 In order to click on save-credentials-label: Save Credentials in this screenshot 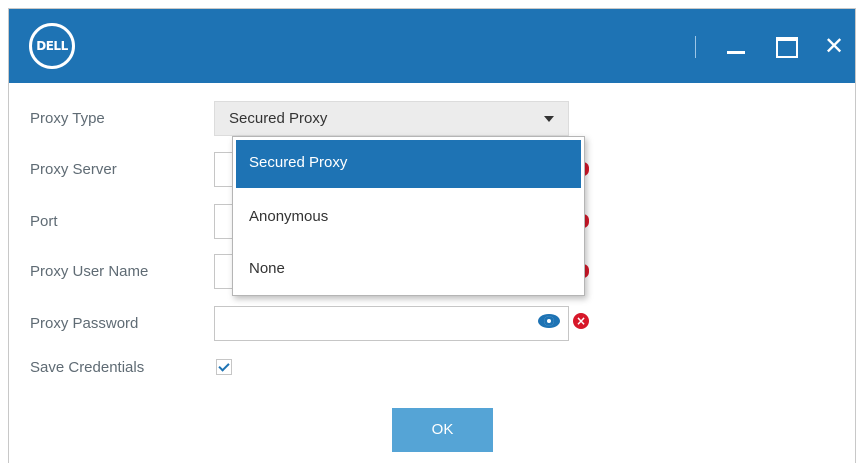, I will do `click(87, 367)`.